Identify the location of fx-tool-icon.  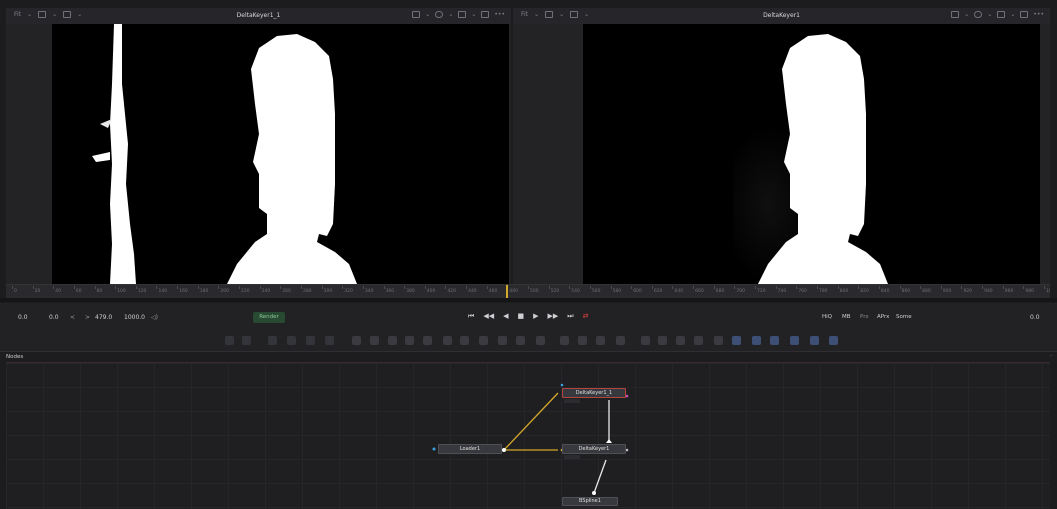
(833, 340).